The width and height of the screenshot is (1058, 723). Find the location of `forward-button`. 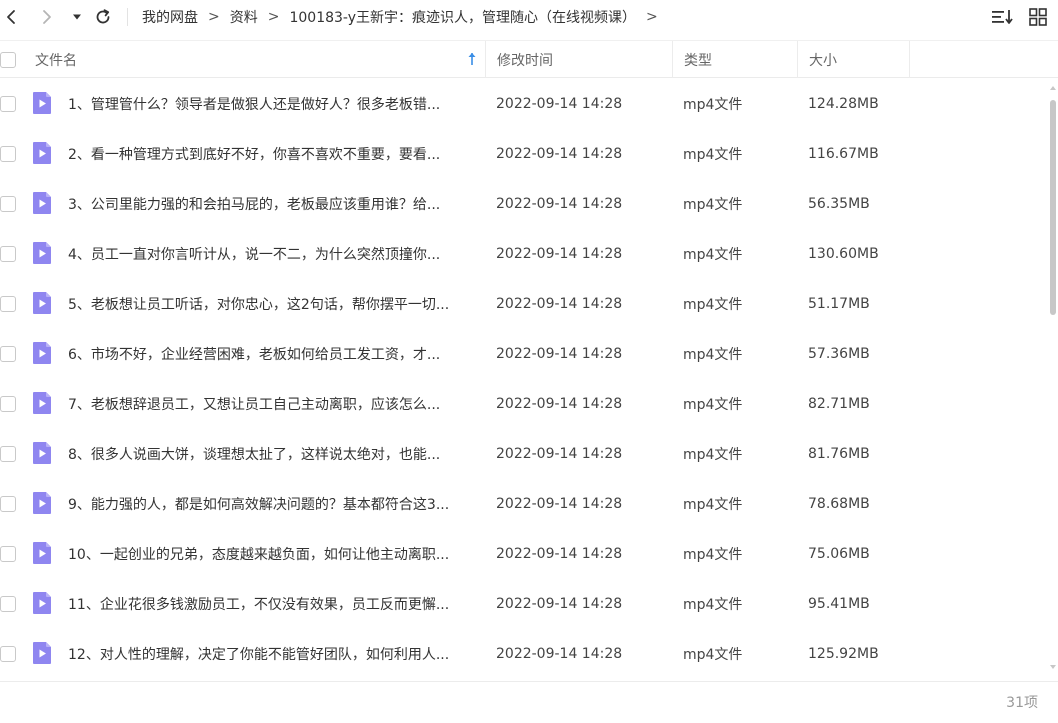

forward-button is located at coordinates (47, 17).